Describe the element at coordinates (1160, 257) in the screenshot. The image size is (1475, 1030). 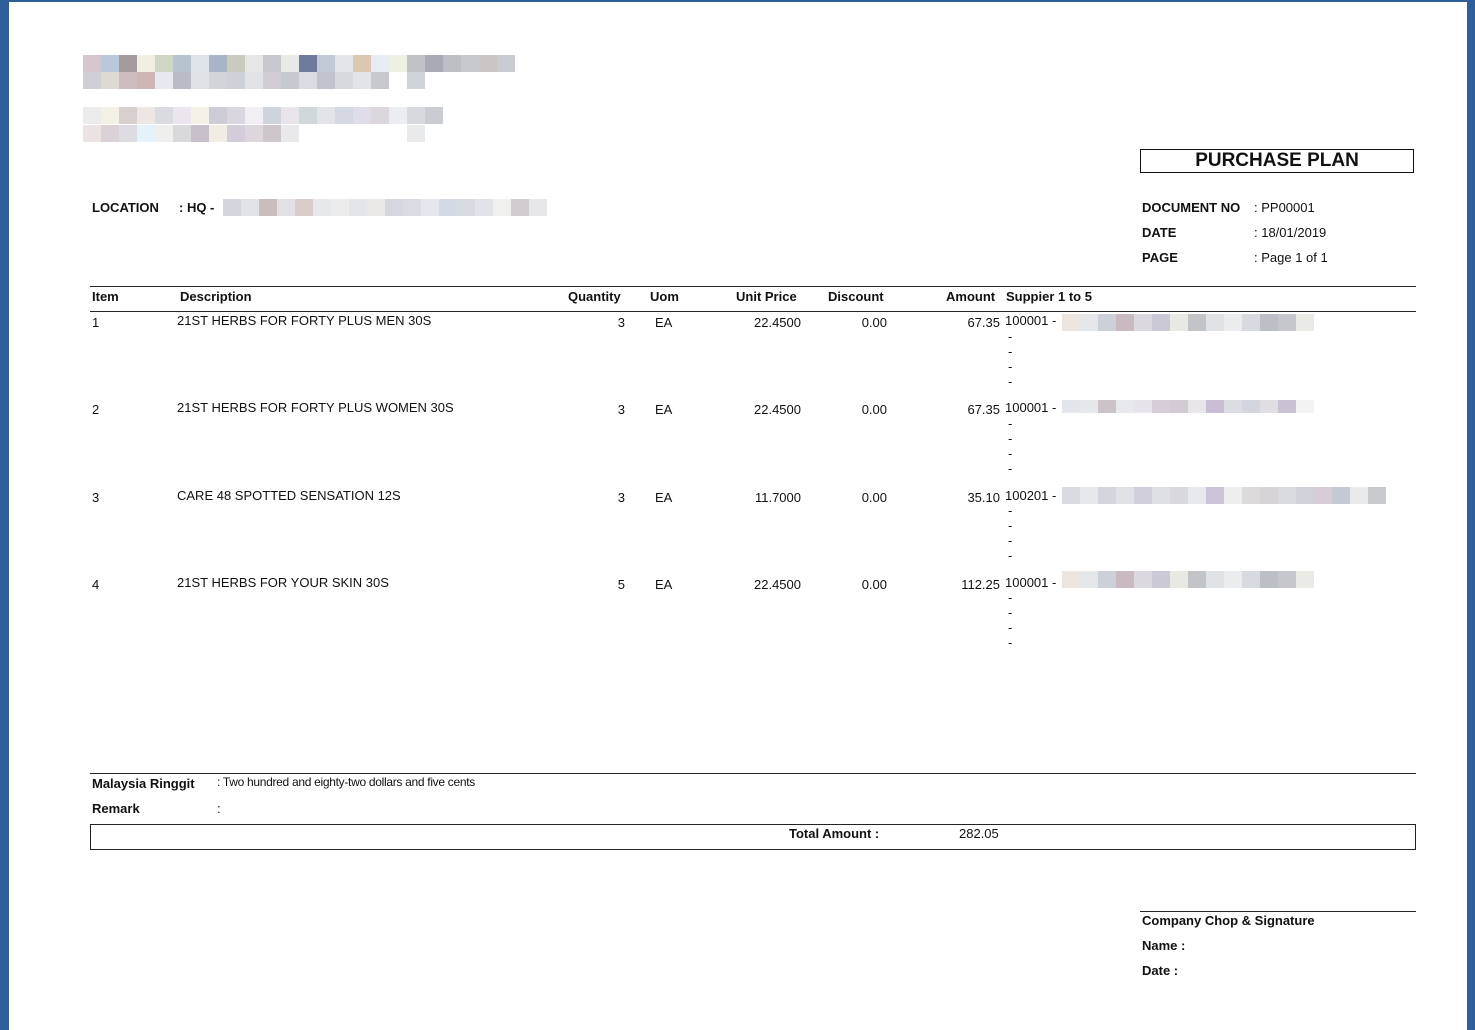
I see `meta-page-label: PAGE` at that location.